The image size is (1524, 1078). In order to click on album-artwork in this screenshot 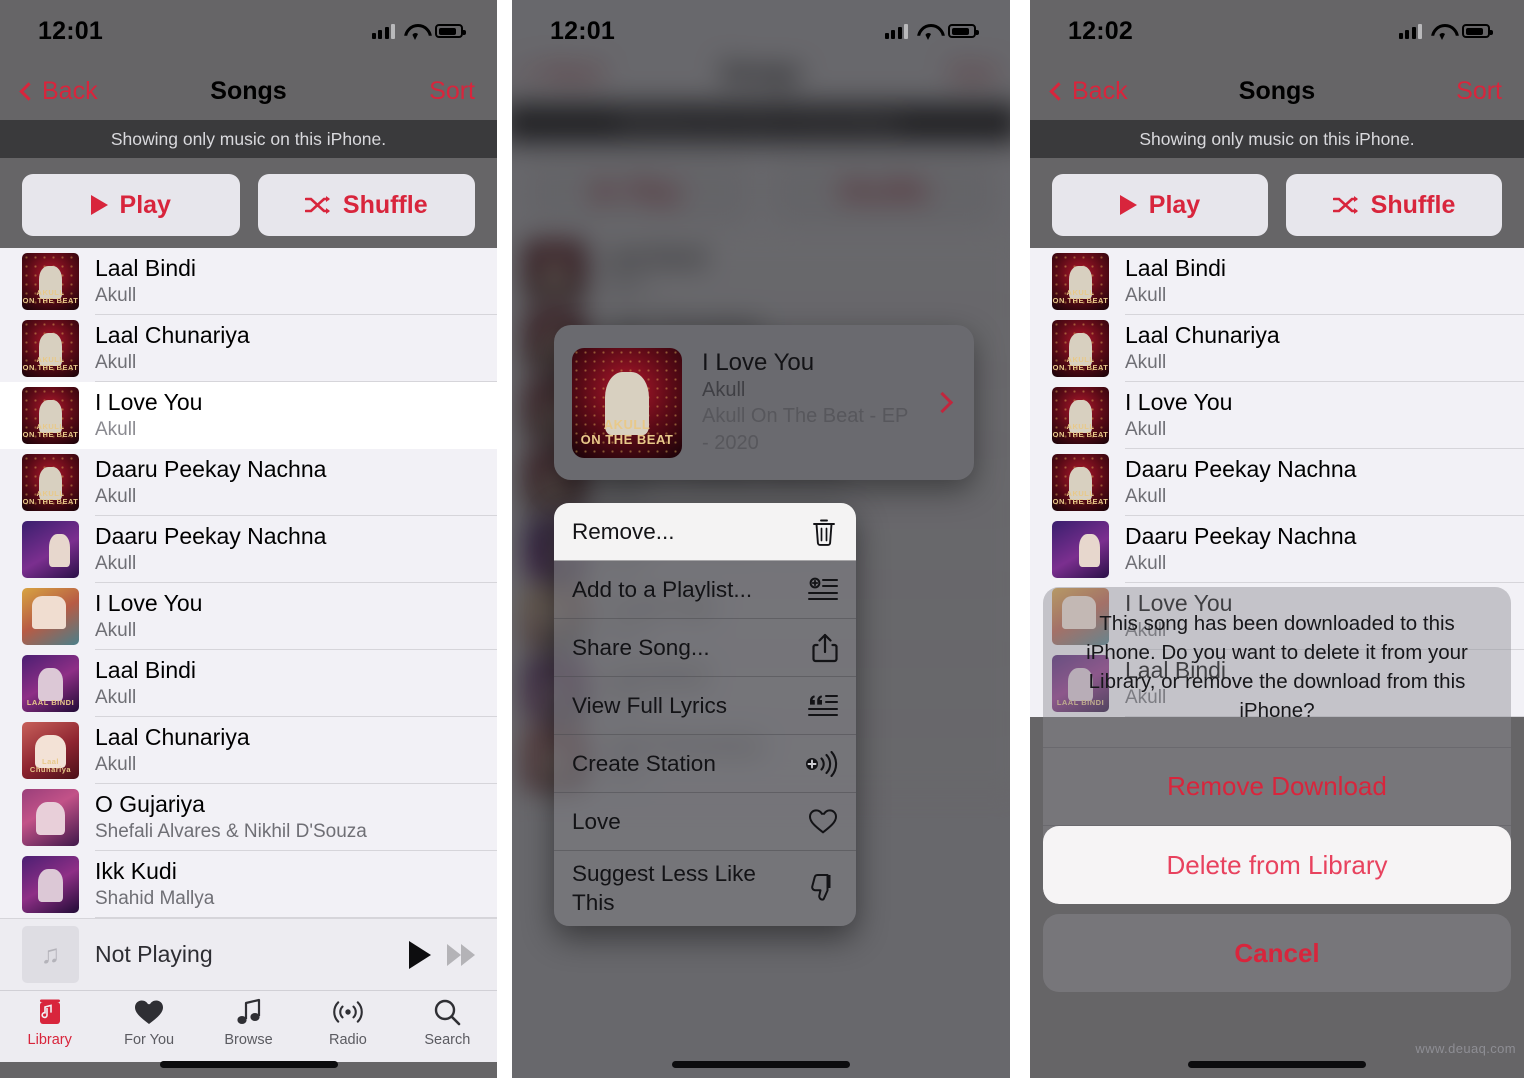, I will do `click(50, 884)`.